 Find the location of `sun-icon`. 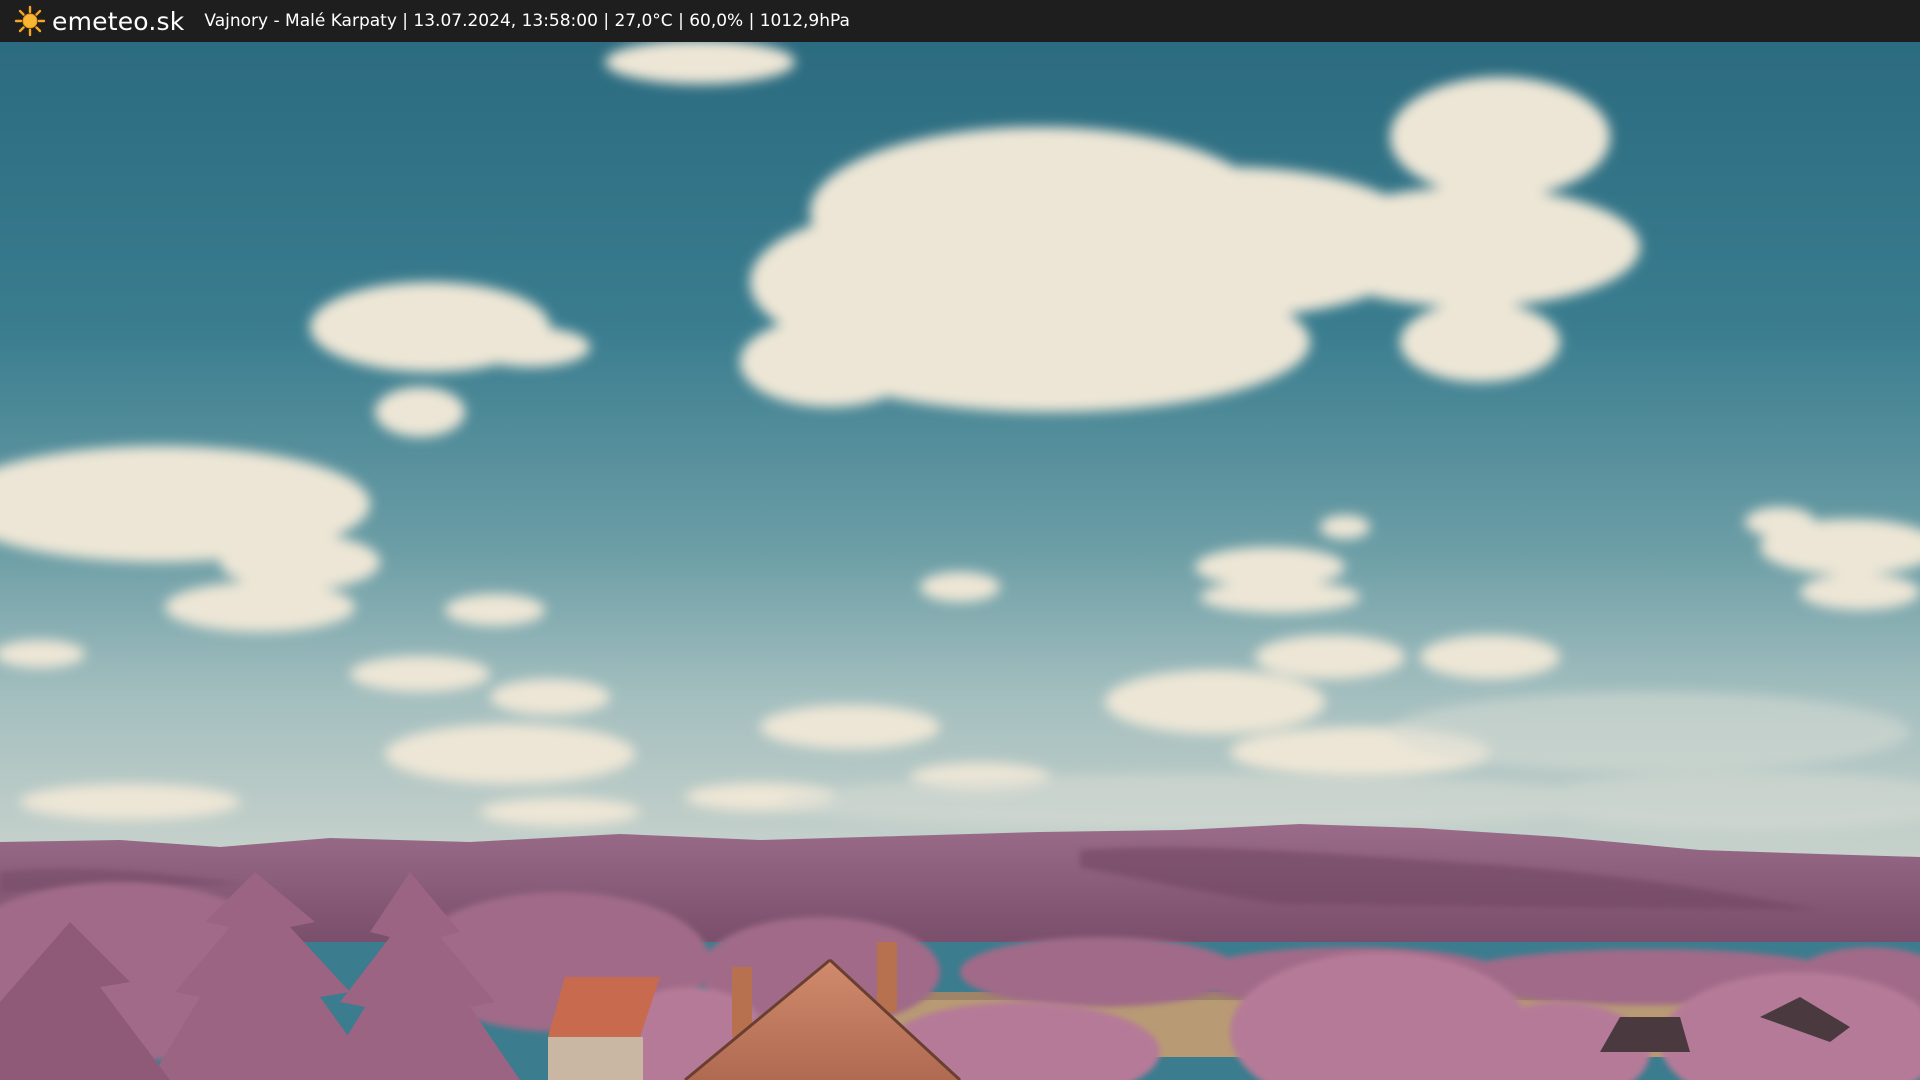

sun-icon is located at coordinates (30, 21).